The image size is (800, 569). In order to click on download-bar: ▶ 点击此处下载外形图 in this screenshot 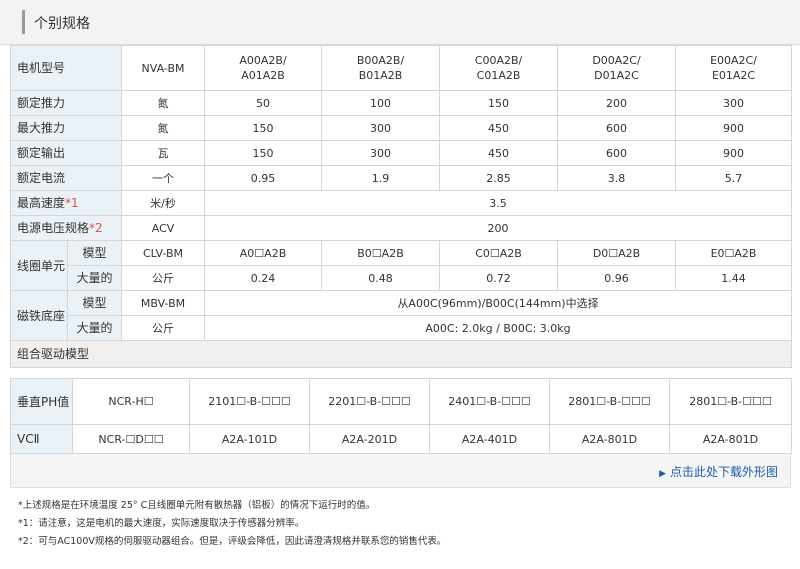, I will do `click(400, 471)`.